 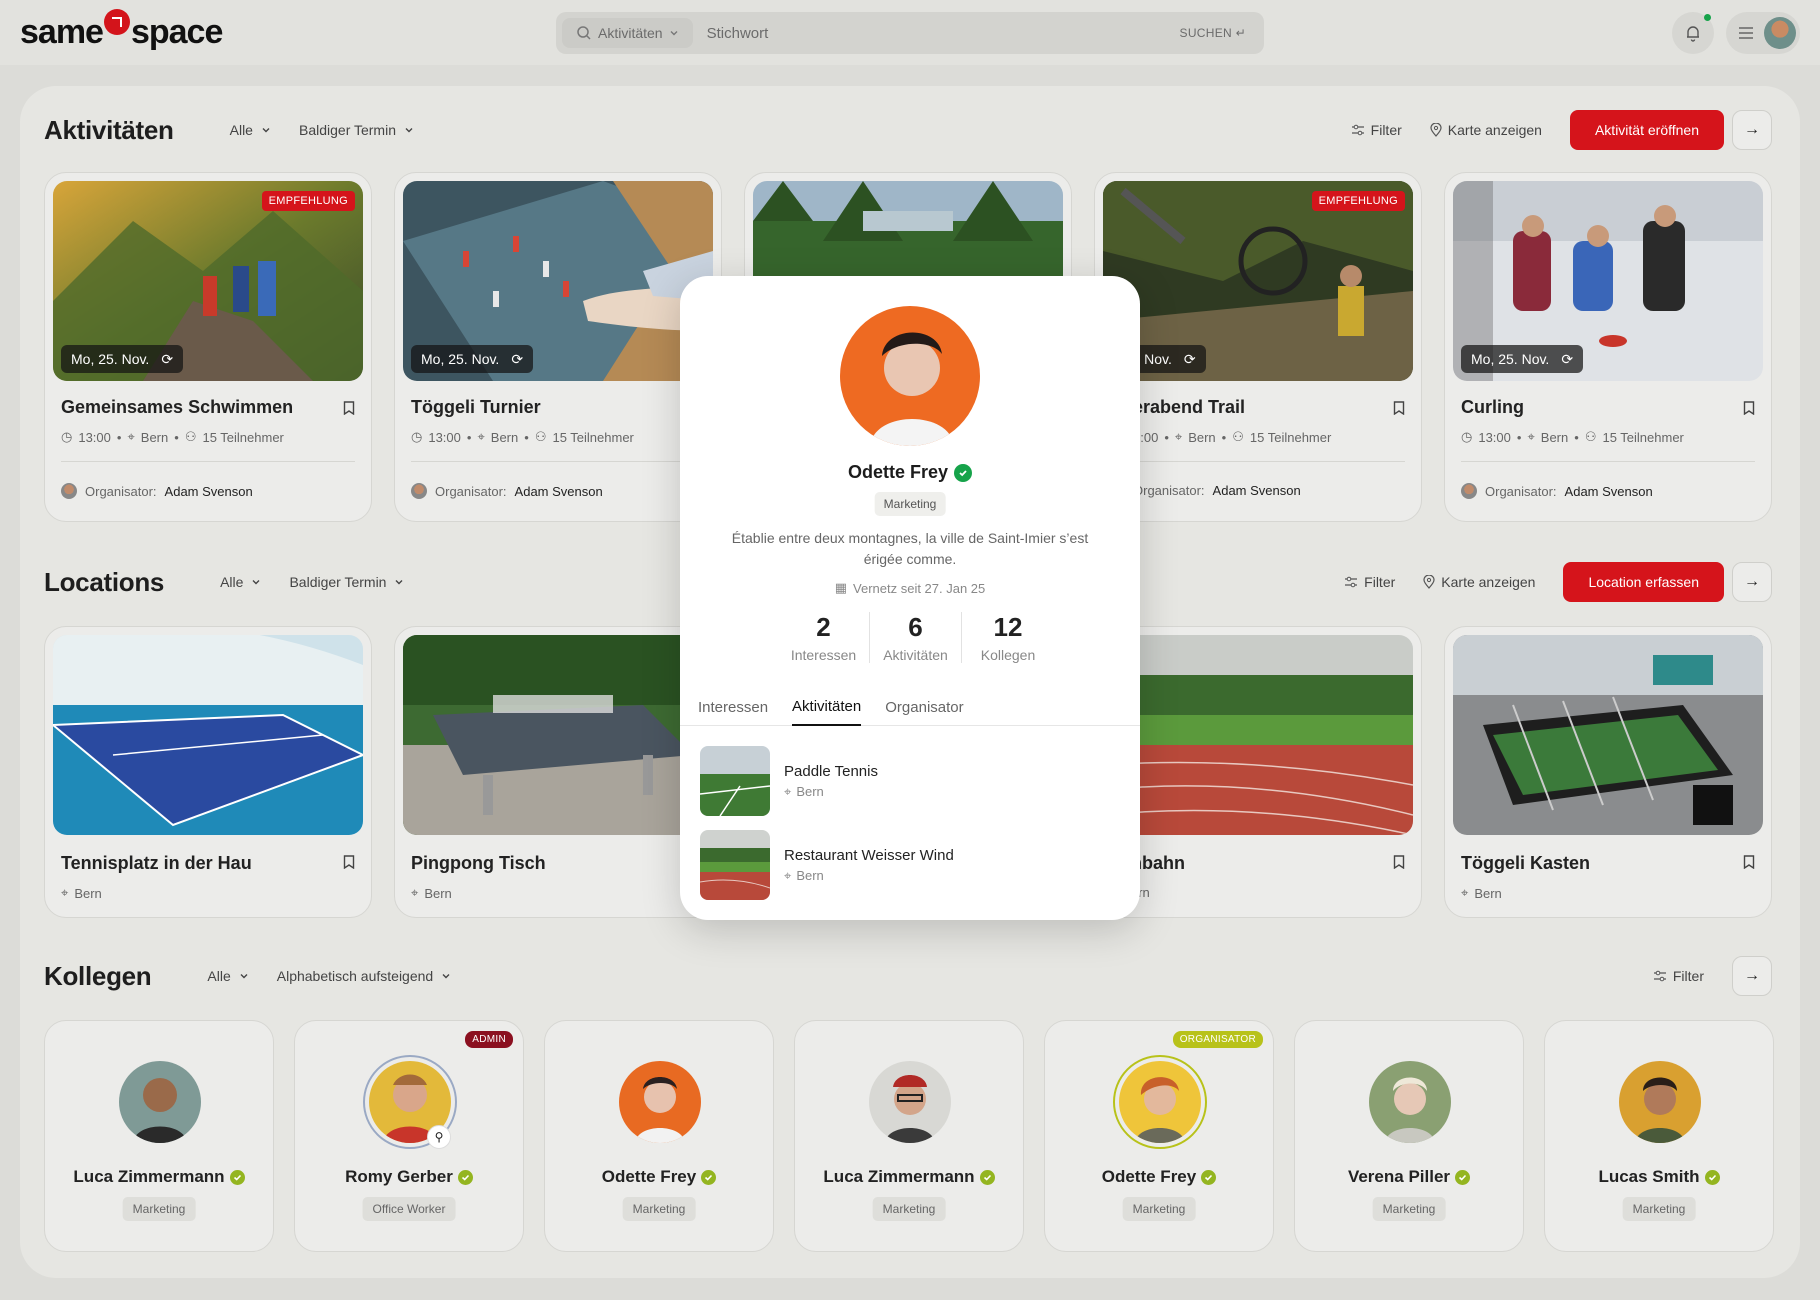 I want to click on location-card: nbahn ern, so click(x=1258, y=772).